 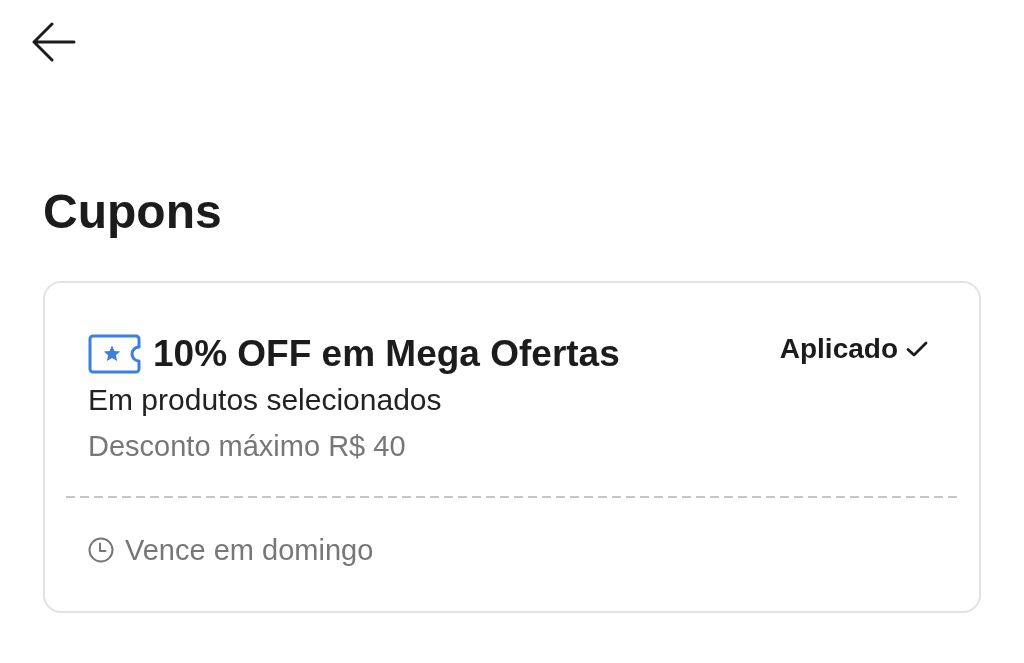 What do you see at coordinates (247, 446) in the screenshot?
I see `discount-limit: Desconto máximo R$ 40` at bounding box center [247, 446].